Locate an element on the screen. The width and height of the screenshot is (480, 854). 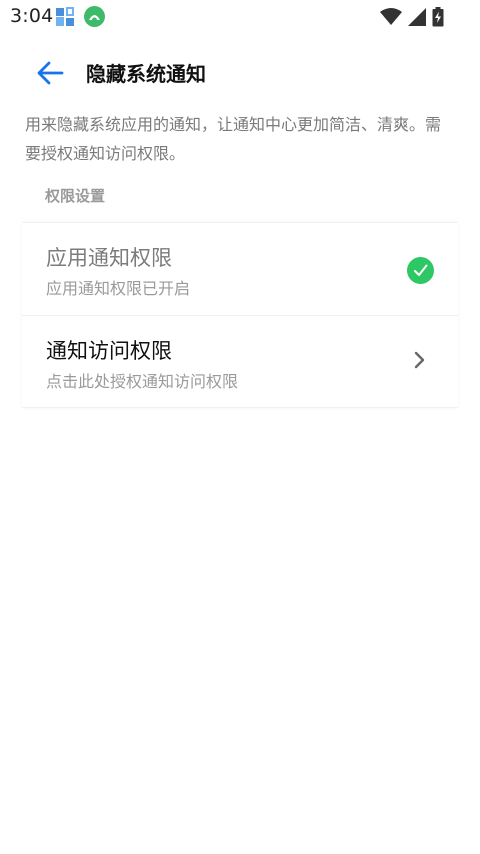
arrow-left-icon is located at coordinates (50, 73).